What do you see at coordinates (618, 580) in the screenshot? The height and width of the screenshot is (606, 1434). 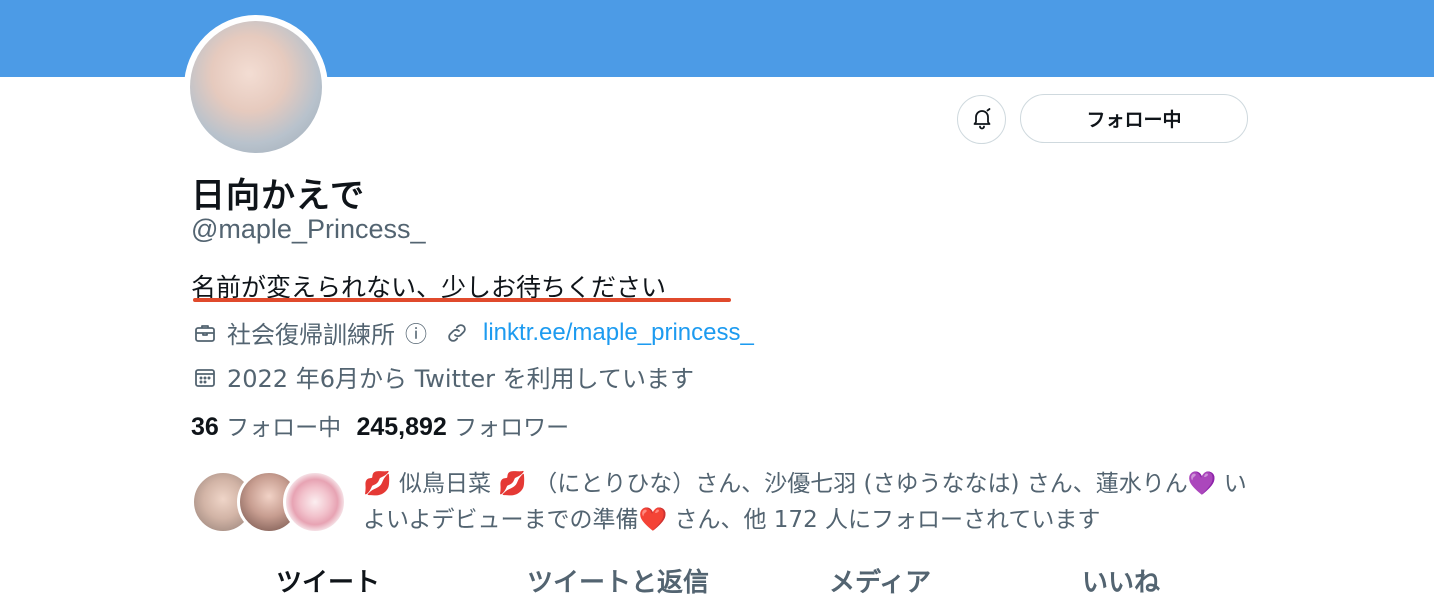 I see `tab-tweets-and-replies: ツイートと返信` at bounding box center [618, 580].